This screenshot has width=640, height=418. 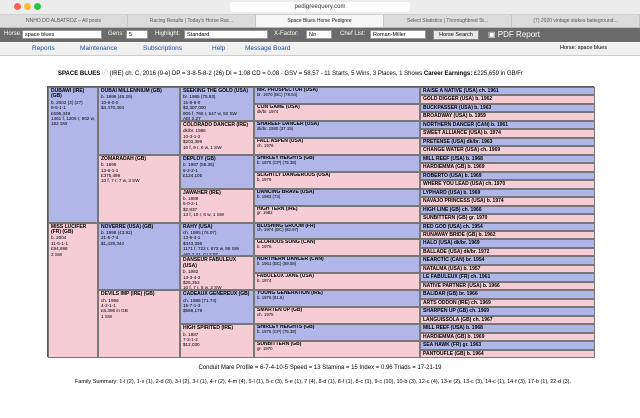 I want to click on pedigree-gen5-cell: NEARCTIC (CAN) br. 1954, so click(x=507, y=260).